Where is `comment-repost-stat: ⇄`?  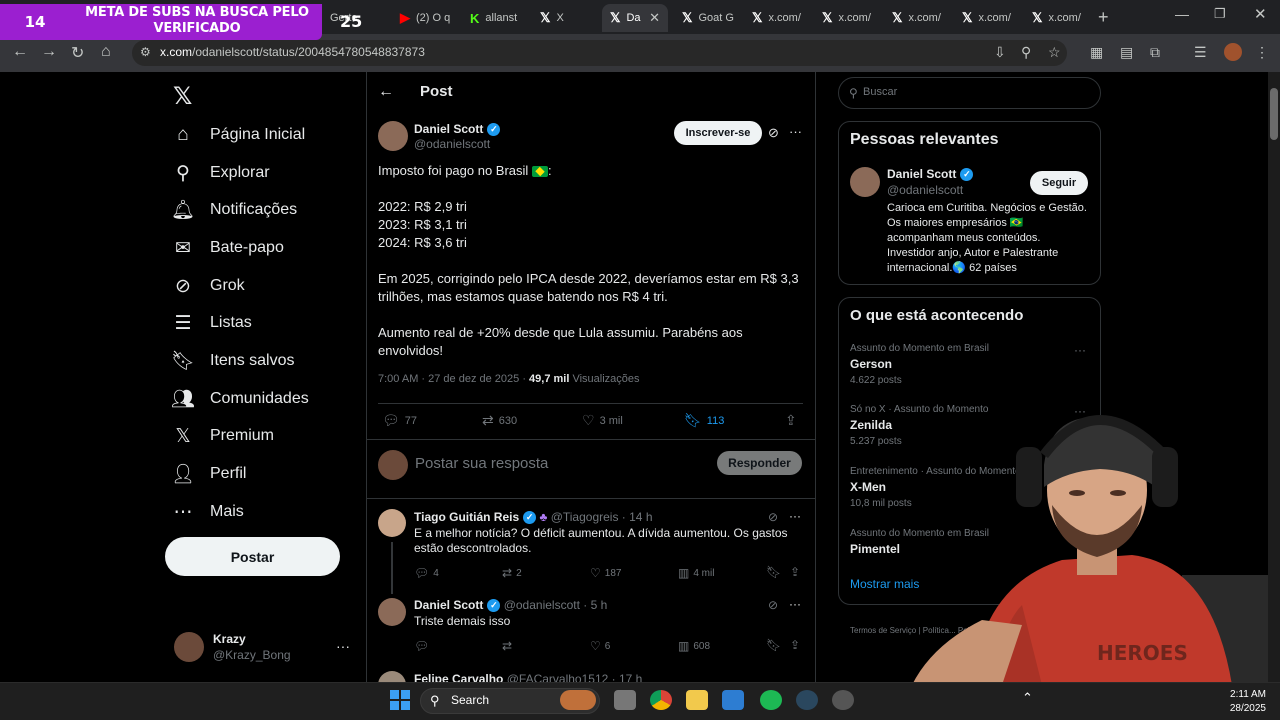 comment-repost-stat: ⇄ is located at coordinates (507, 646).